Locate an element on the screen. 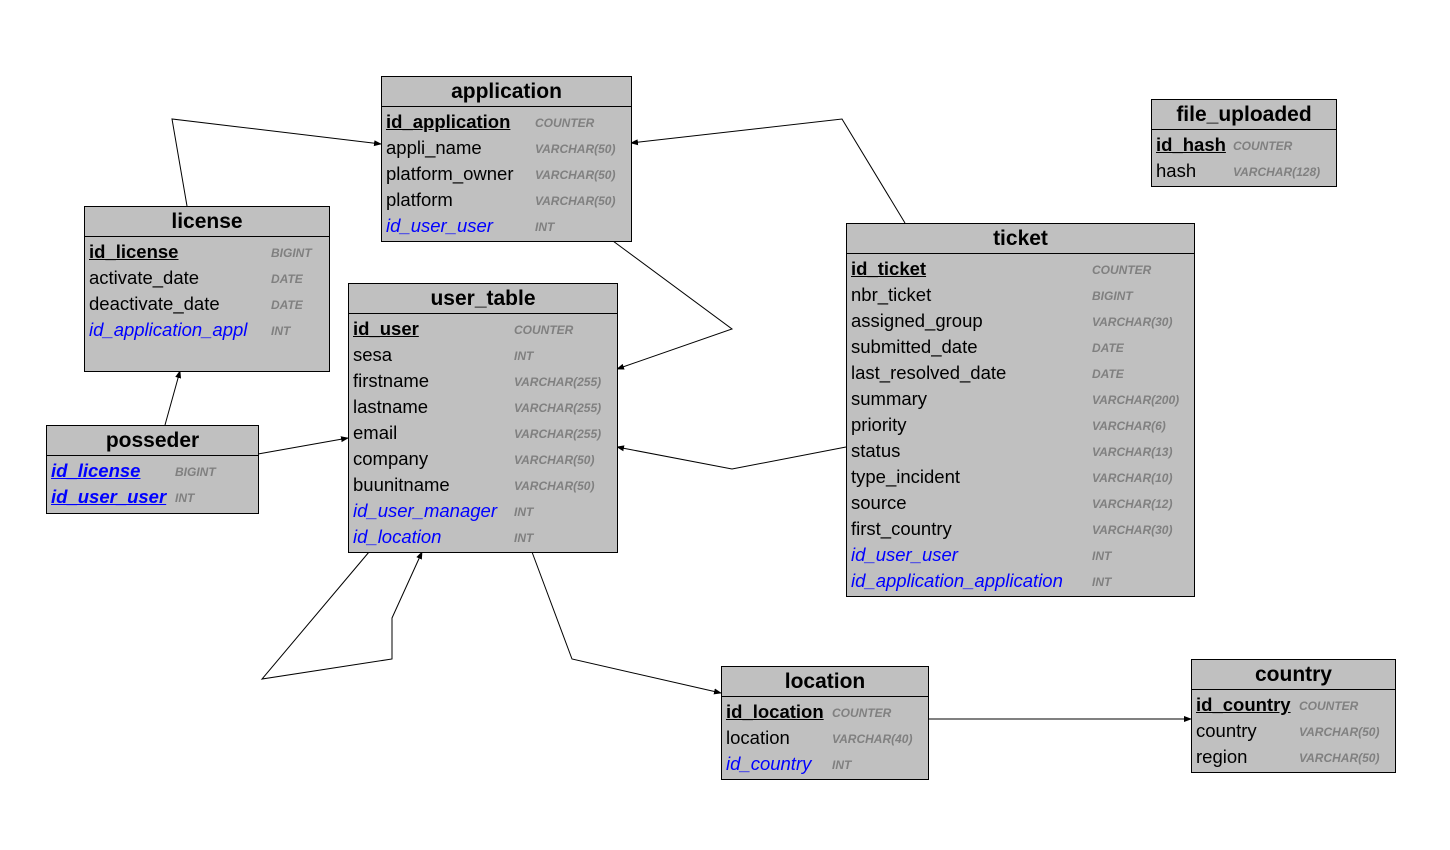 The image size is (1450, 850). field-name: platform is located at coordinates (419, 199).